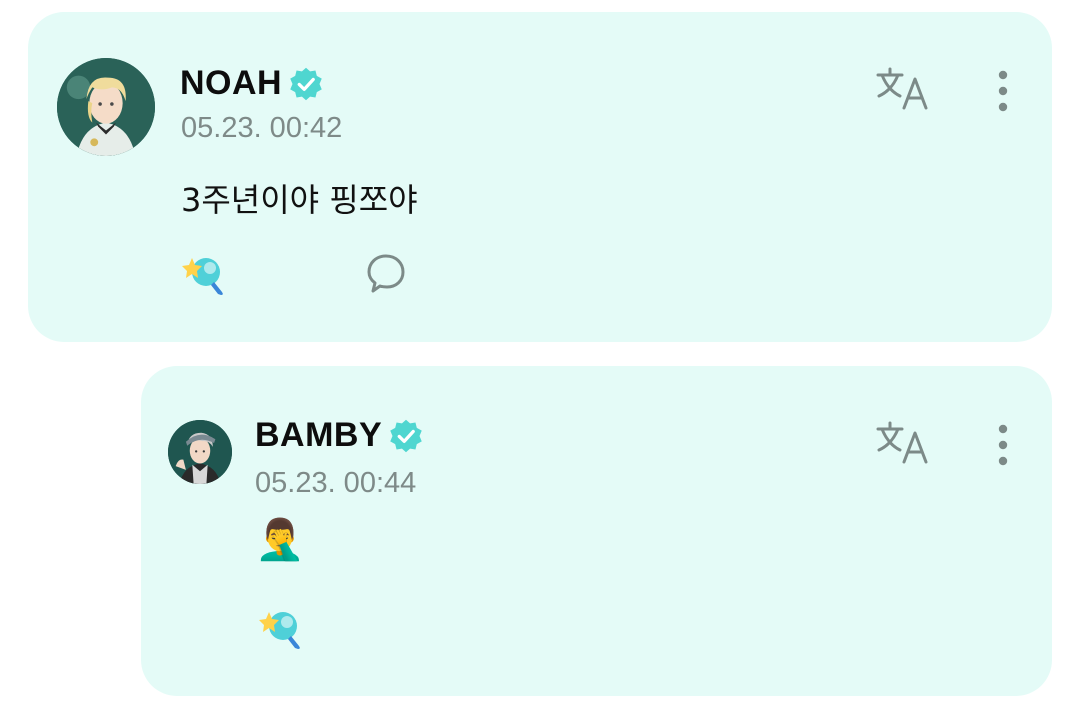 Image resolution: width=1080 pixels, height=708 pixels. What do you see at coordinates (231, 83) in the screenshot?
I see `author-name: NOAH` at bounding box center [231, 83].